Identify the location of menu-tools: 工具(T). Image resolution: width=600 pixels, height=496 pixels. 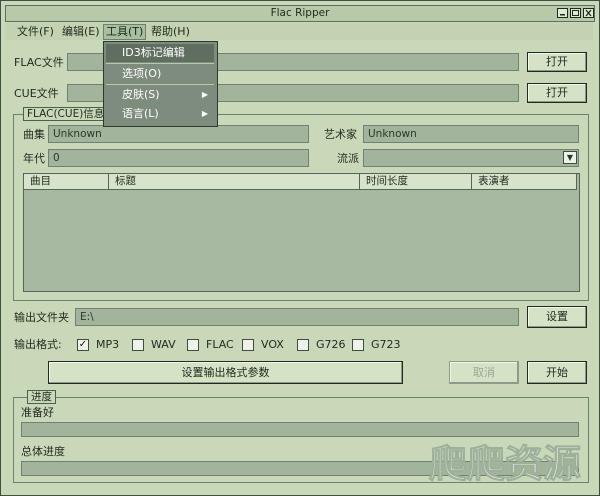
(125, 32).